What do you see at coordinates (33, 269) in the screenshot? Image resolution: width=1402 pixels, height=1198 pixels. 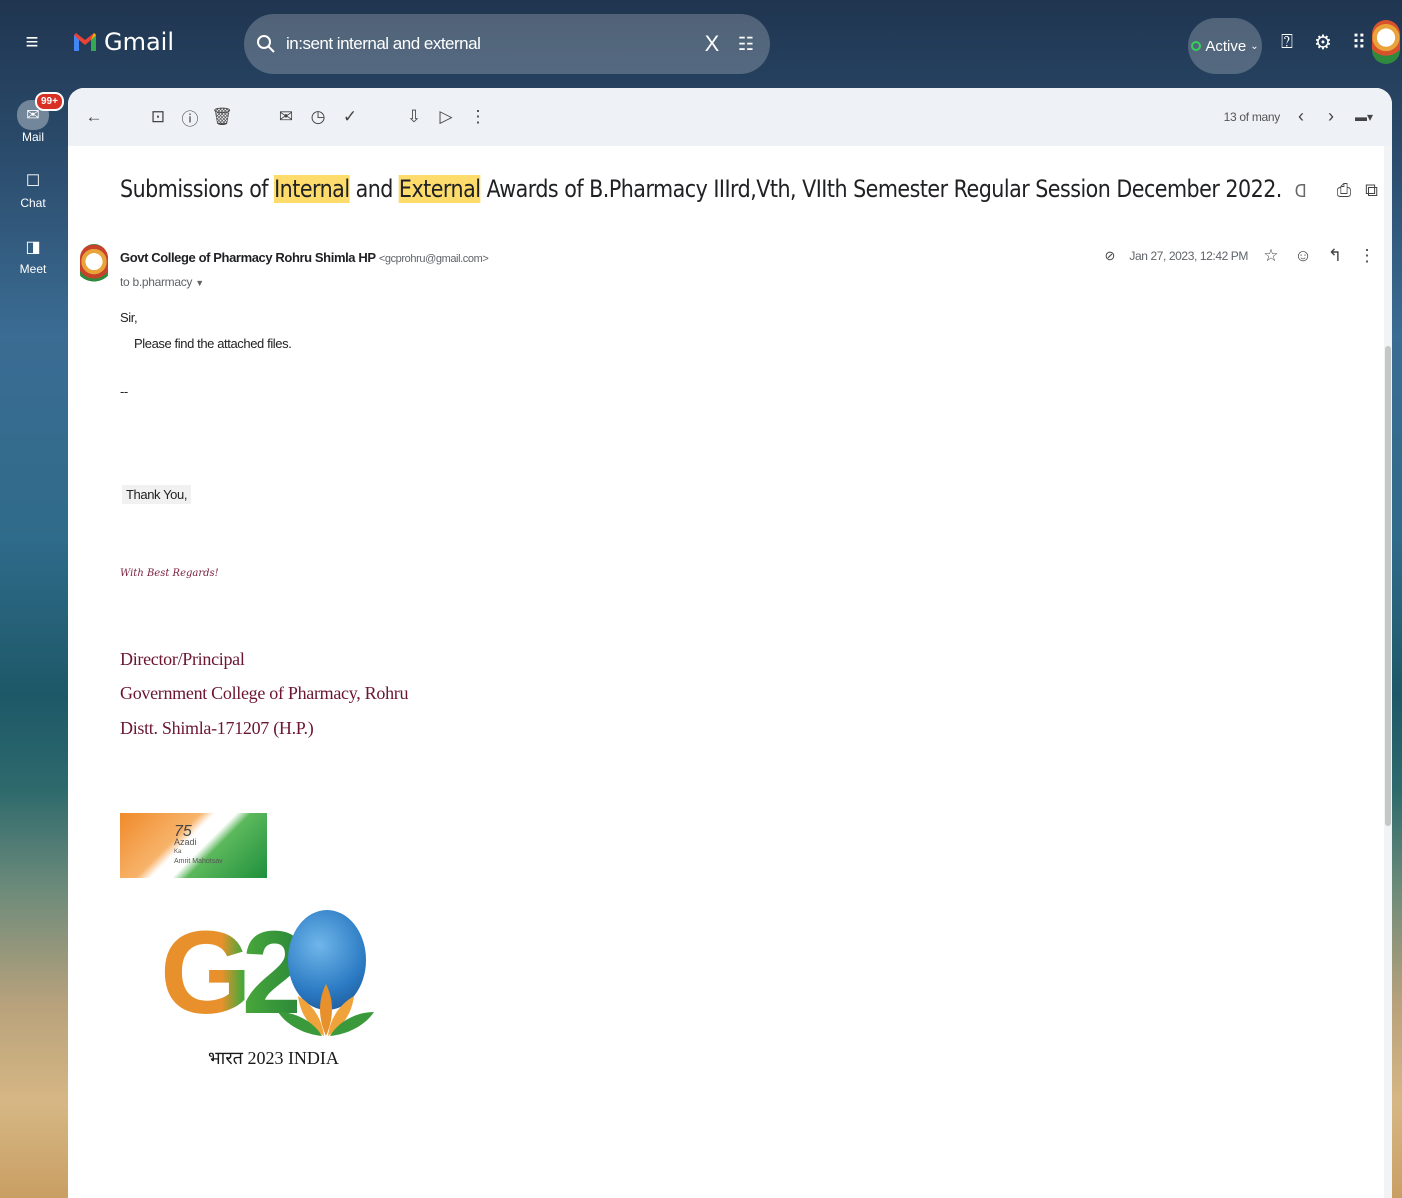 I see `rail-label-meet: Meet` at bounding box center [33, 269].